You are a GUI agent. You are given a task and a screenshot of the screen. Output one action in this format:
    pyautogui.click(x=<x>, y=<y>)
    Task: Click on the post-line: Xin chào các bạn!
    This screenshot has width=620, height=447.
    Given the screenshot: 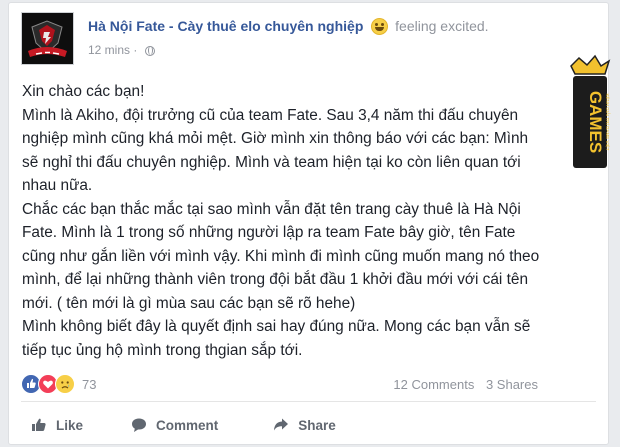 What is the action you would take?
    pyautogui.click(x=83, y=91)
    